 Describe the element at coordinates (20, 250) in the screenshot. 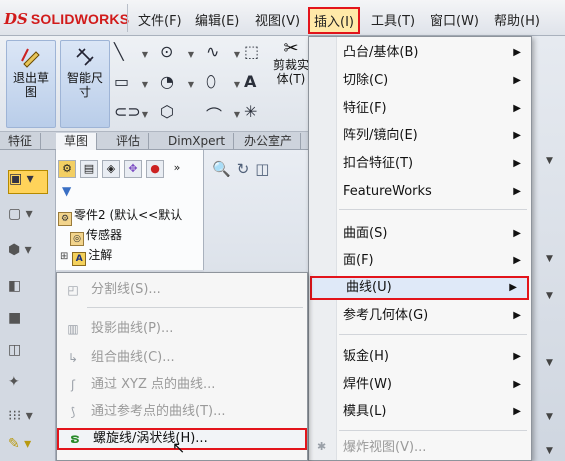

I see `shape-icon: ⬢ ▾` at that location.